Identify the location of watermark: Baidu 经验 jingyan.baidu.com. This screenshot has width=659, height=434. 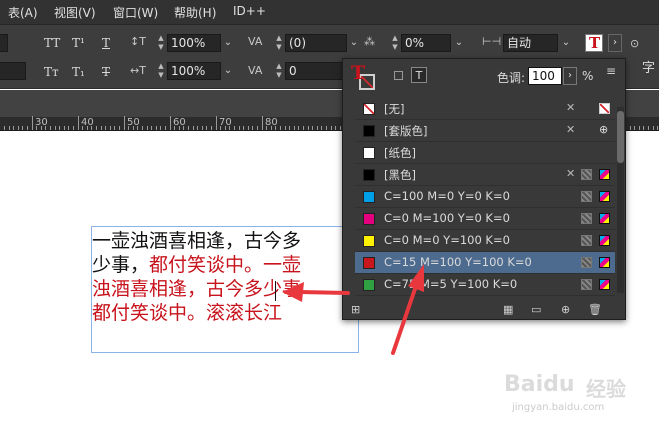
(575, 397).